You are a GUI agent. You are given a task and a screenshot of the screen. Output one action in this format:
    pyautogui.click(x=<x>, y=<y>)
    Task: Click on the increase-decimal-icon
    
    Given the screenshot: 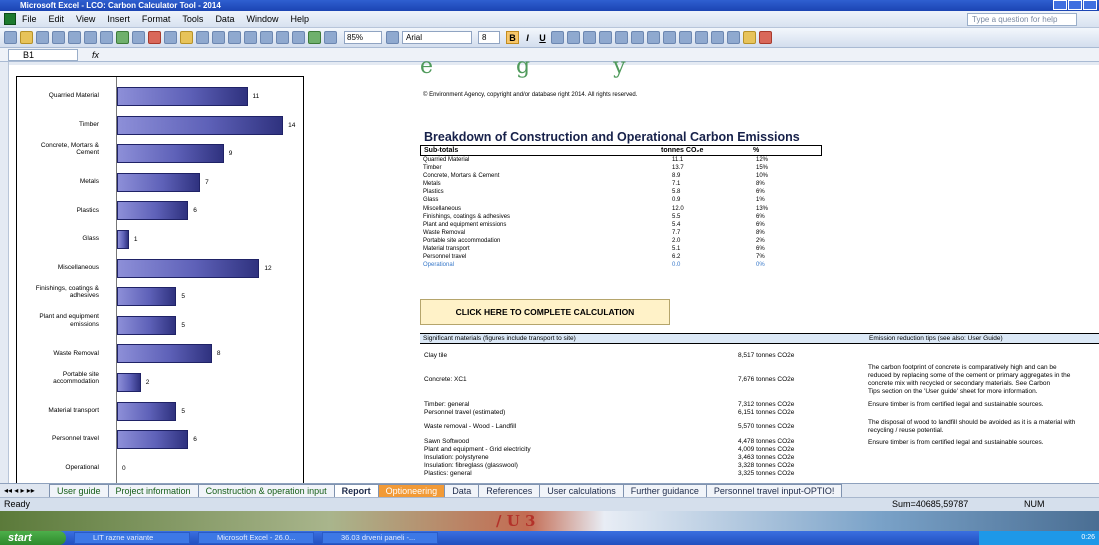 What is the action you would take?
    pyautogui.click(x=669, y=37)
    